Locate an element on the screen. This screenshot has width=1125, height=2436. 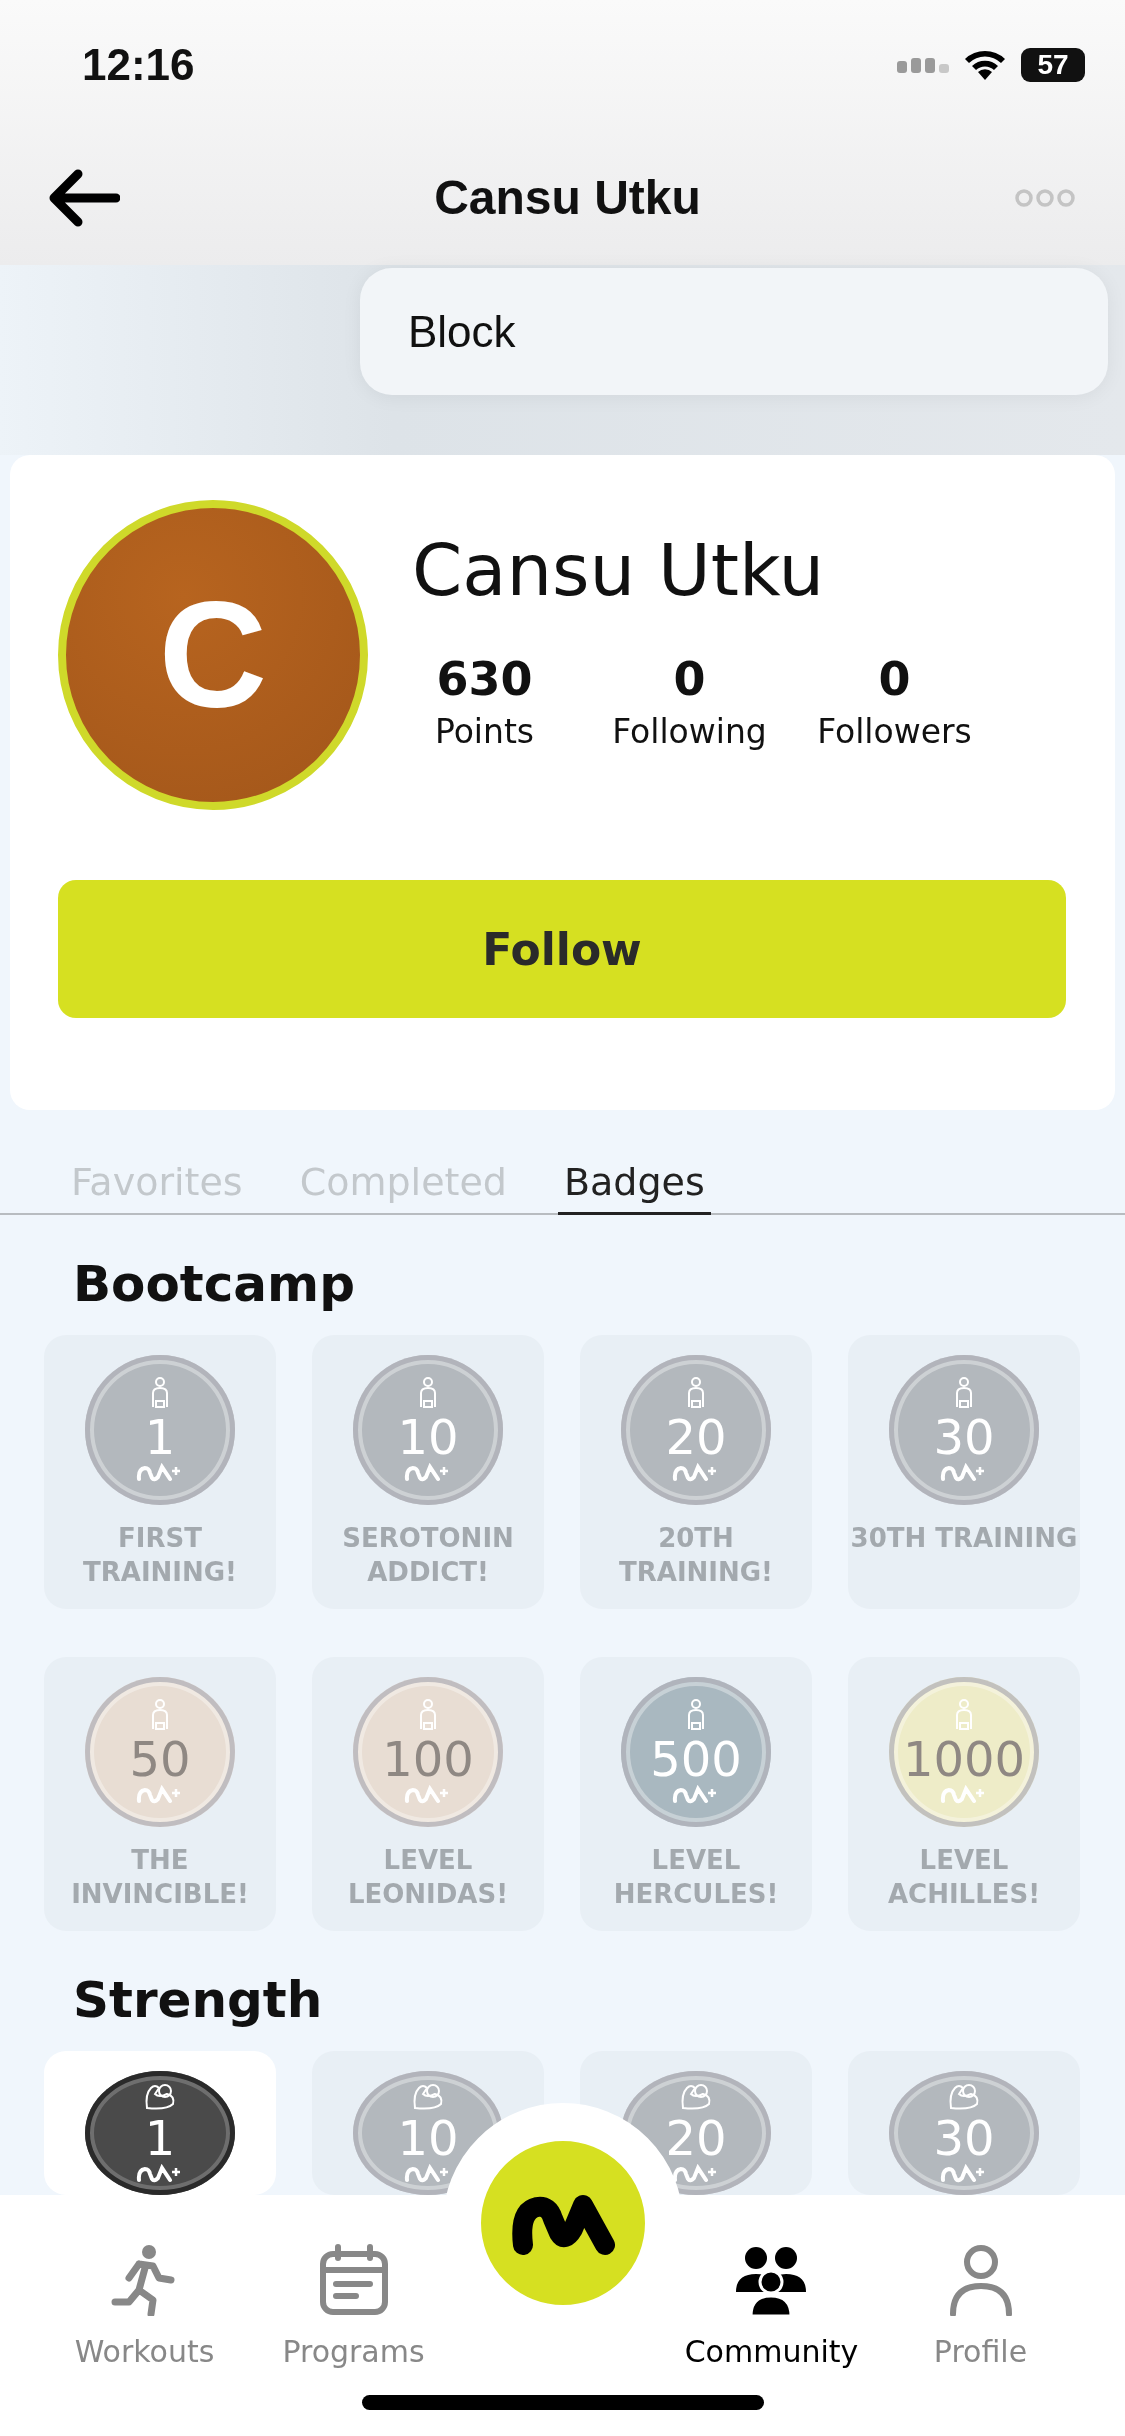
badge-card: 10 SEROTONIN ADDICT! is located at coordinates (428, 1472).